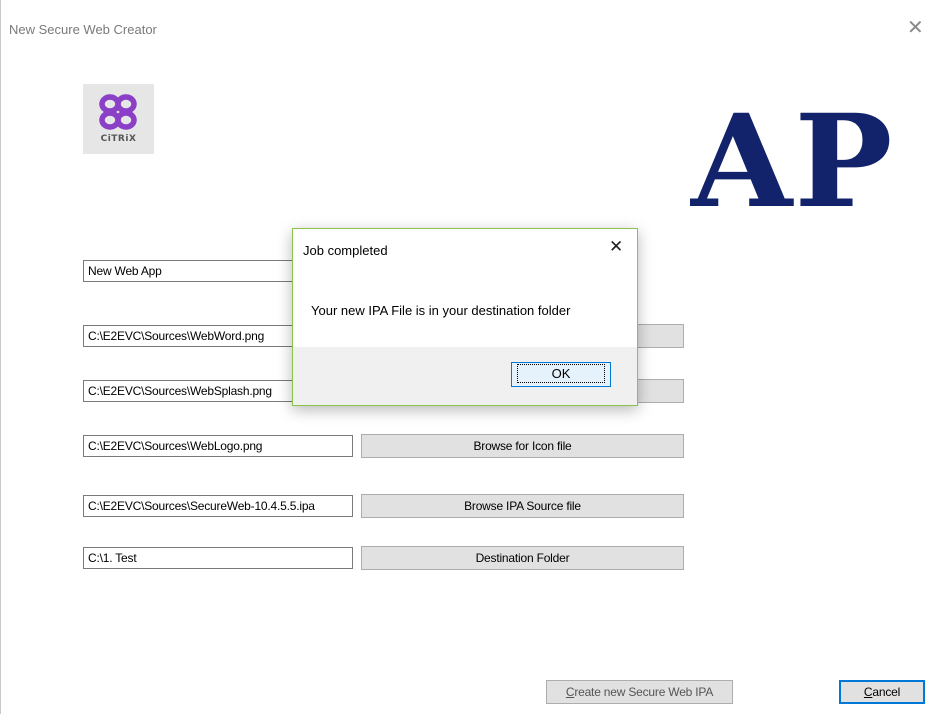 Image resolution: width=928 pixels, height=714 pixels. What do you see at coordinates (616, 247) in the screenshot?
I see `dialog-close-icon: ✕` at bounding box center [616, 247].